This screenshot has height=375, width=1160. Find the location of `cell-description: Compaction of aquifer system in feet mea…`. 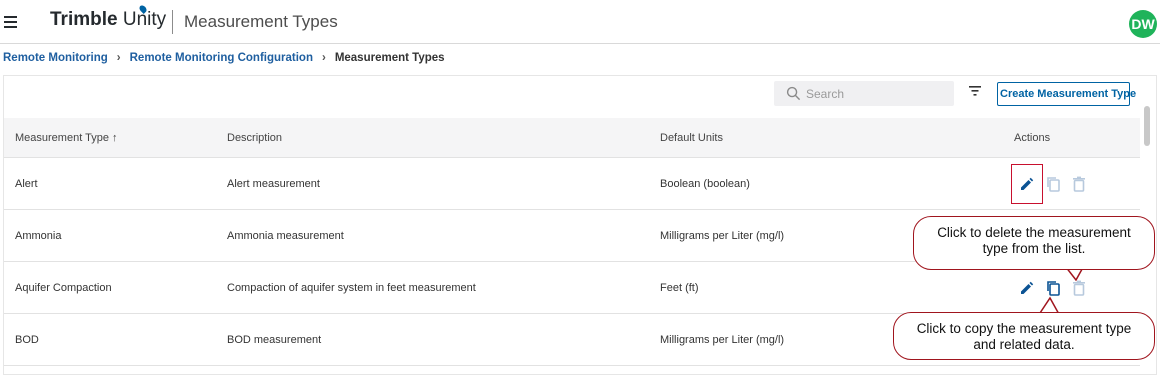

cell-description: Compaction of aquifer system in feet mea… is located at coordinates (351, 288).